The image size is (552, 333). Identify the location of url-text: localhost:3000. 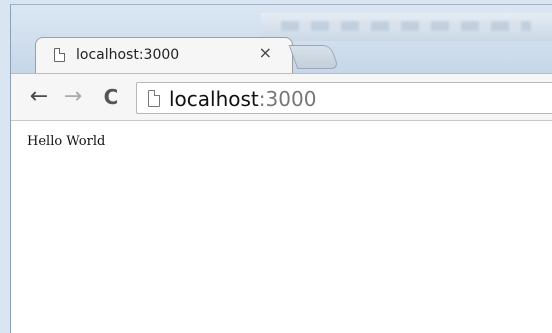
(242, 99).